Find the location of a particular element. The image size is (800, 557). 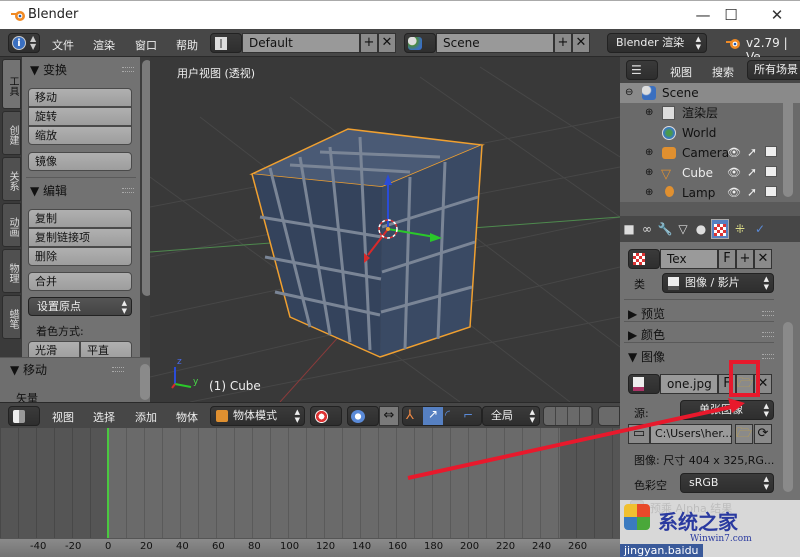

orientation-dropdown: 全局 ▲ ▼ is located at coordinates (511, 416).